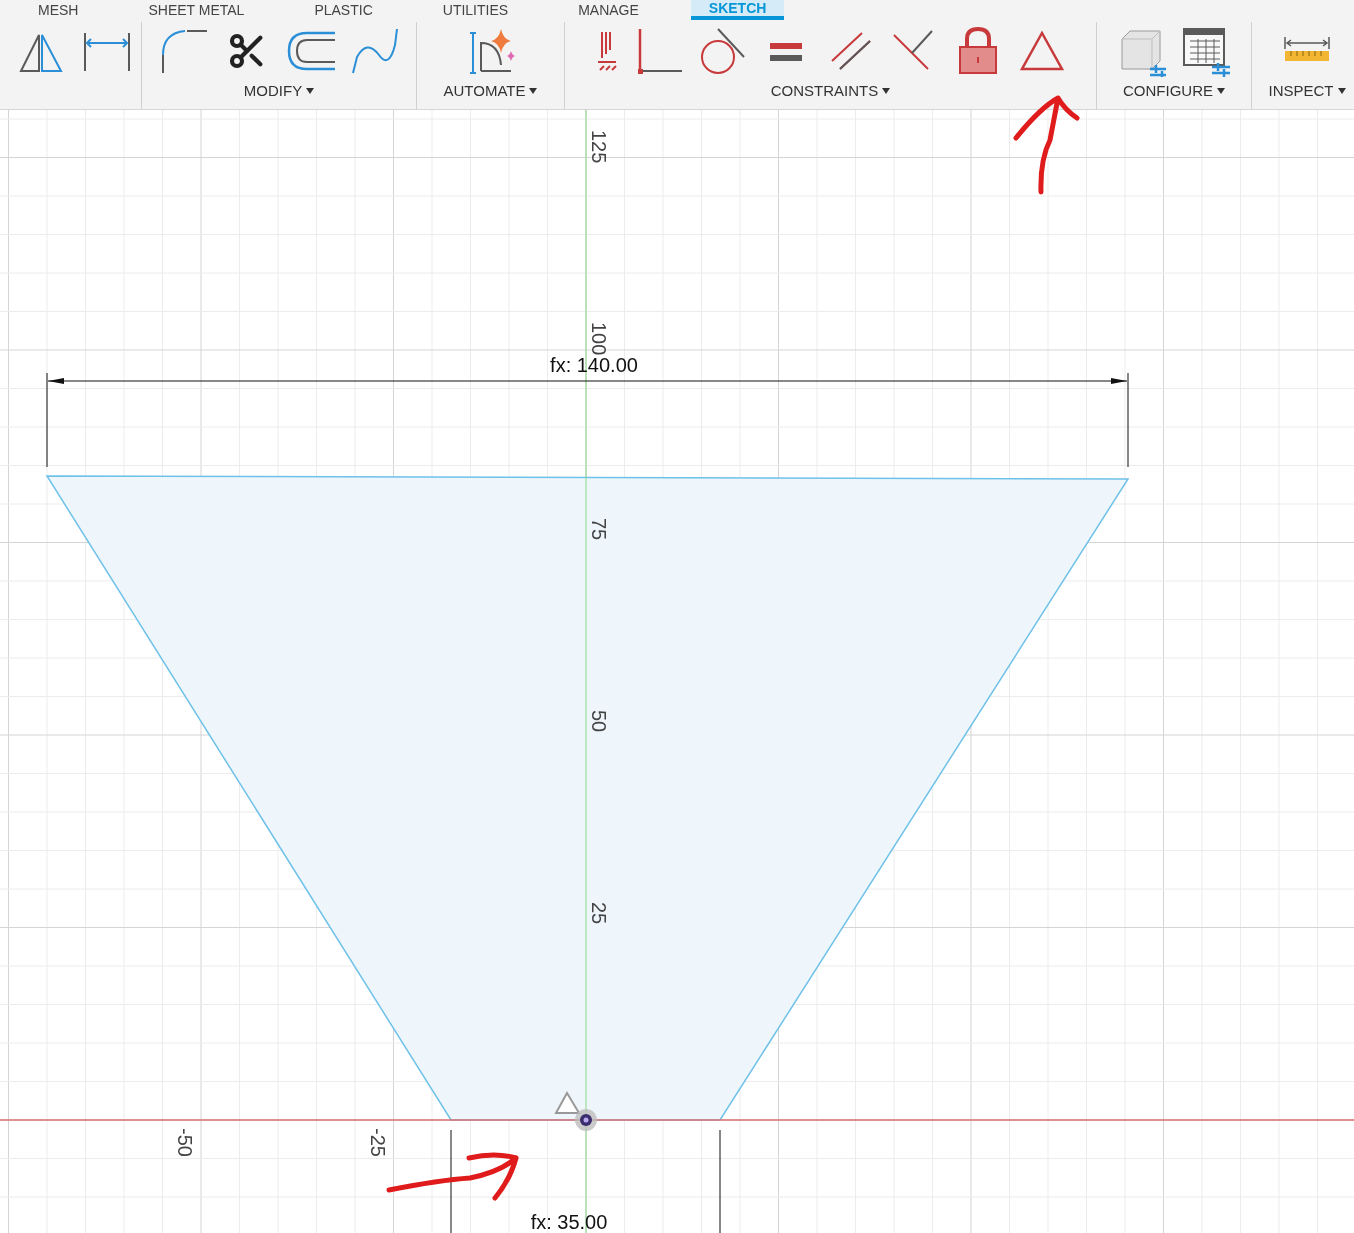  What do you see at coordinates (490, 91) in the screenshot?
I see `group-menu-button: AUTOMATE` at bounding box center [490, 91].